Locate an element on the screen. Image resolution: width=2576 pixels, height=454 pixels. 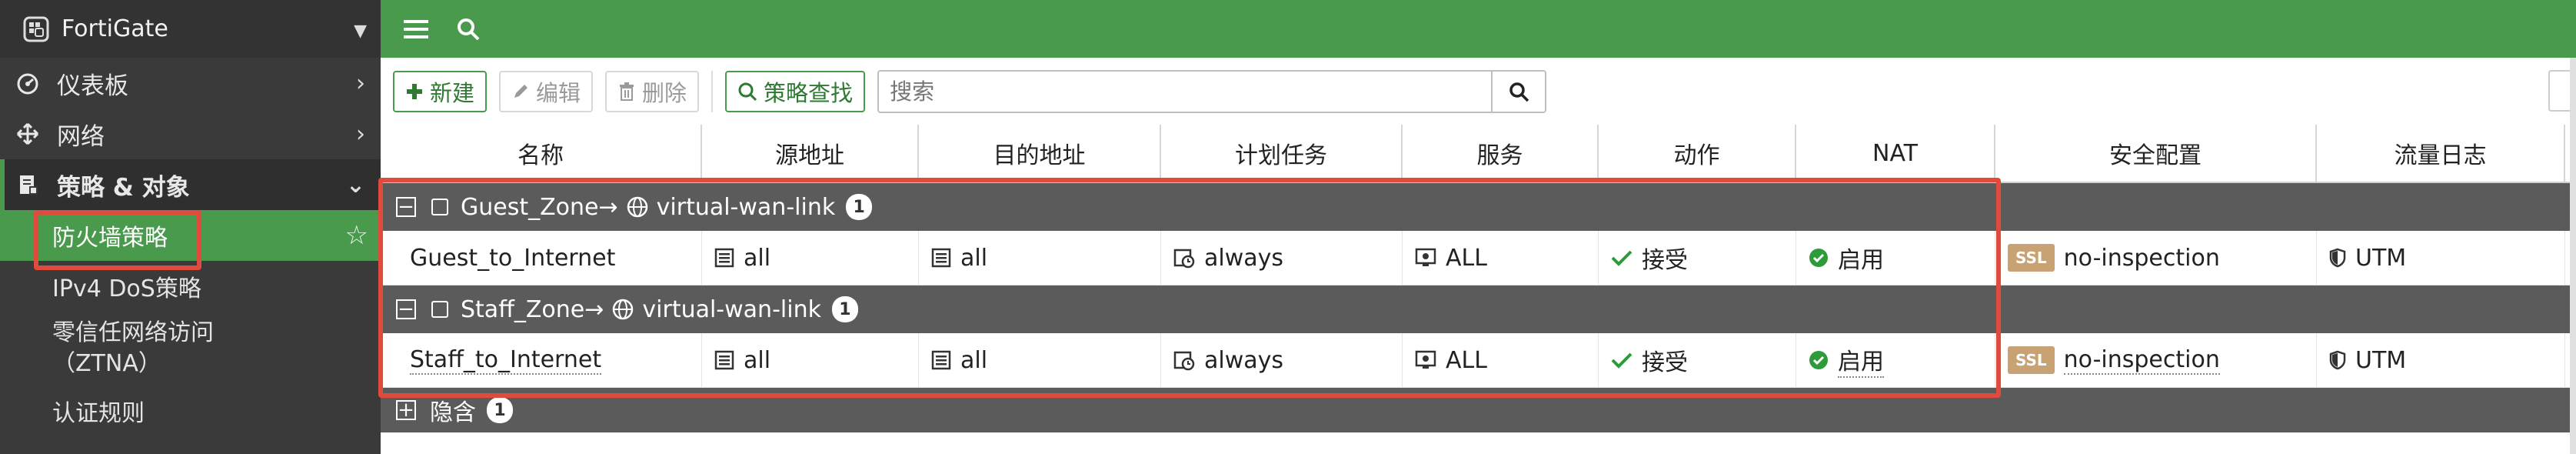
scrollbar is located at coordinates (2573, 256).